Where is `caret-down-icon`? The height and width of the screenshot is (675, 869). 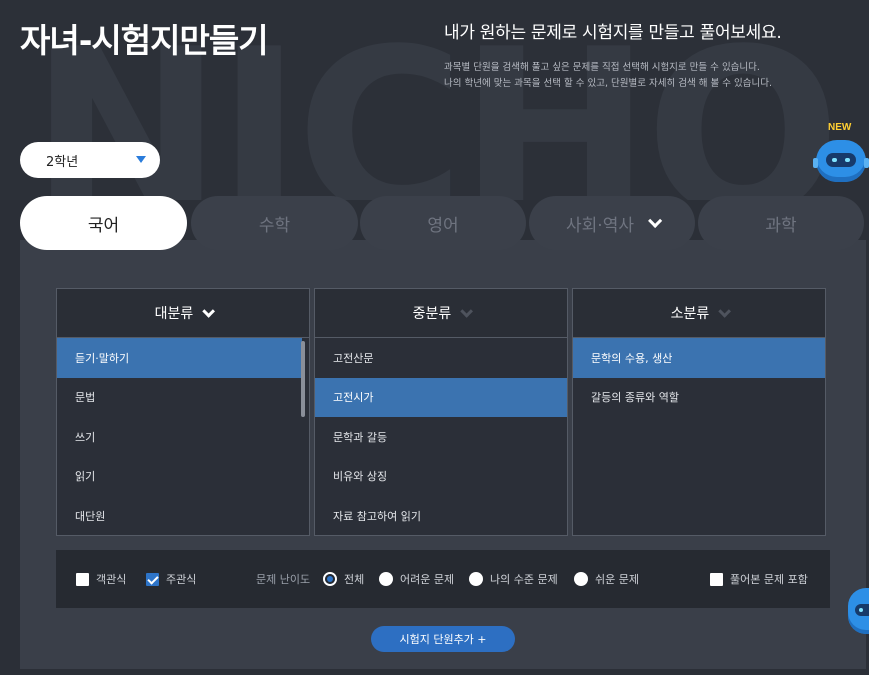 caret-down-icon is located at coordinates (141, 159).